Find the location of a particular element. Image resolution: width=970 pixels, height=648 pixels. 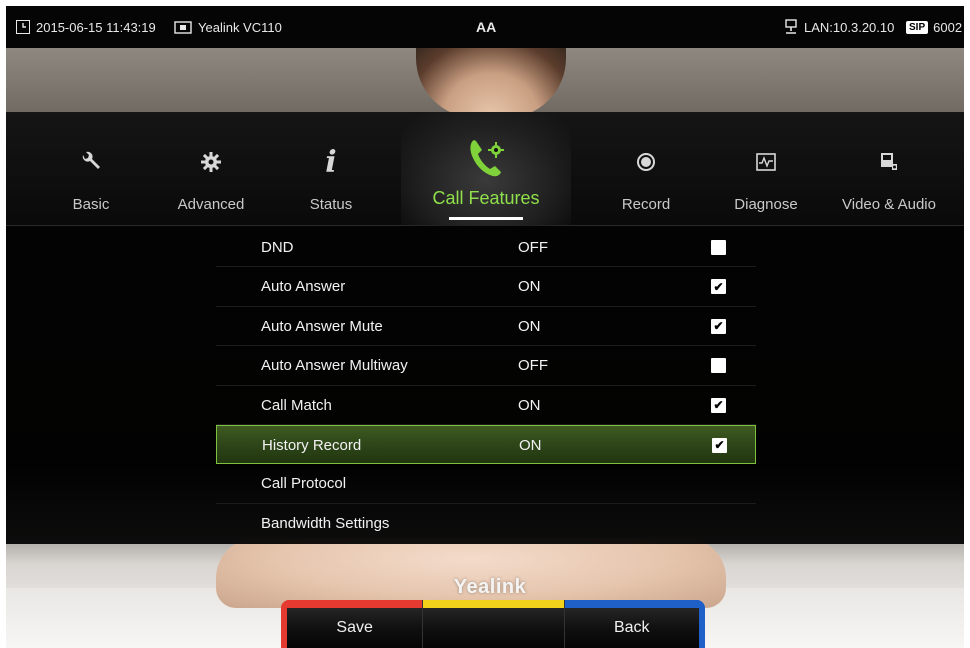

tab-status: i Status is located at coordinates (331, 169).